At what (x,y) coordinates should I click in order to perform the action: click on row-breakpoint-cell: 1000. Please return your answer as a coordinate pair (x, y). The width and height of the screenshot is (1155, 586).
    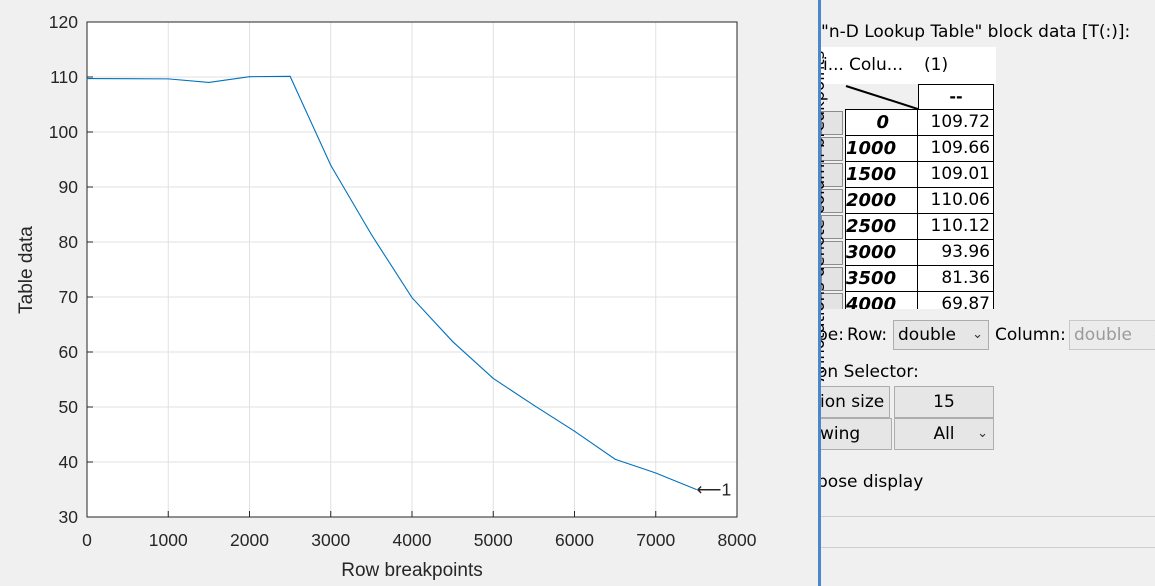
    Looking at the image, I should click on (881, 149).